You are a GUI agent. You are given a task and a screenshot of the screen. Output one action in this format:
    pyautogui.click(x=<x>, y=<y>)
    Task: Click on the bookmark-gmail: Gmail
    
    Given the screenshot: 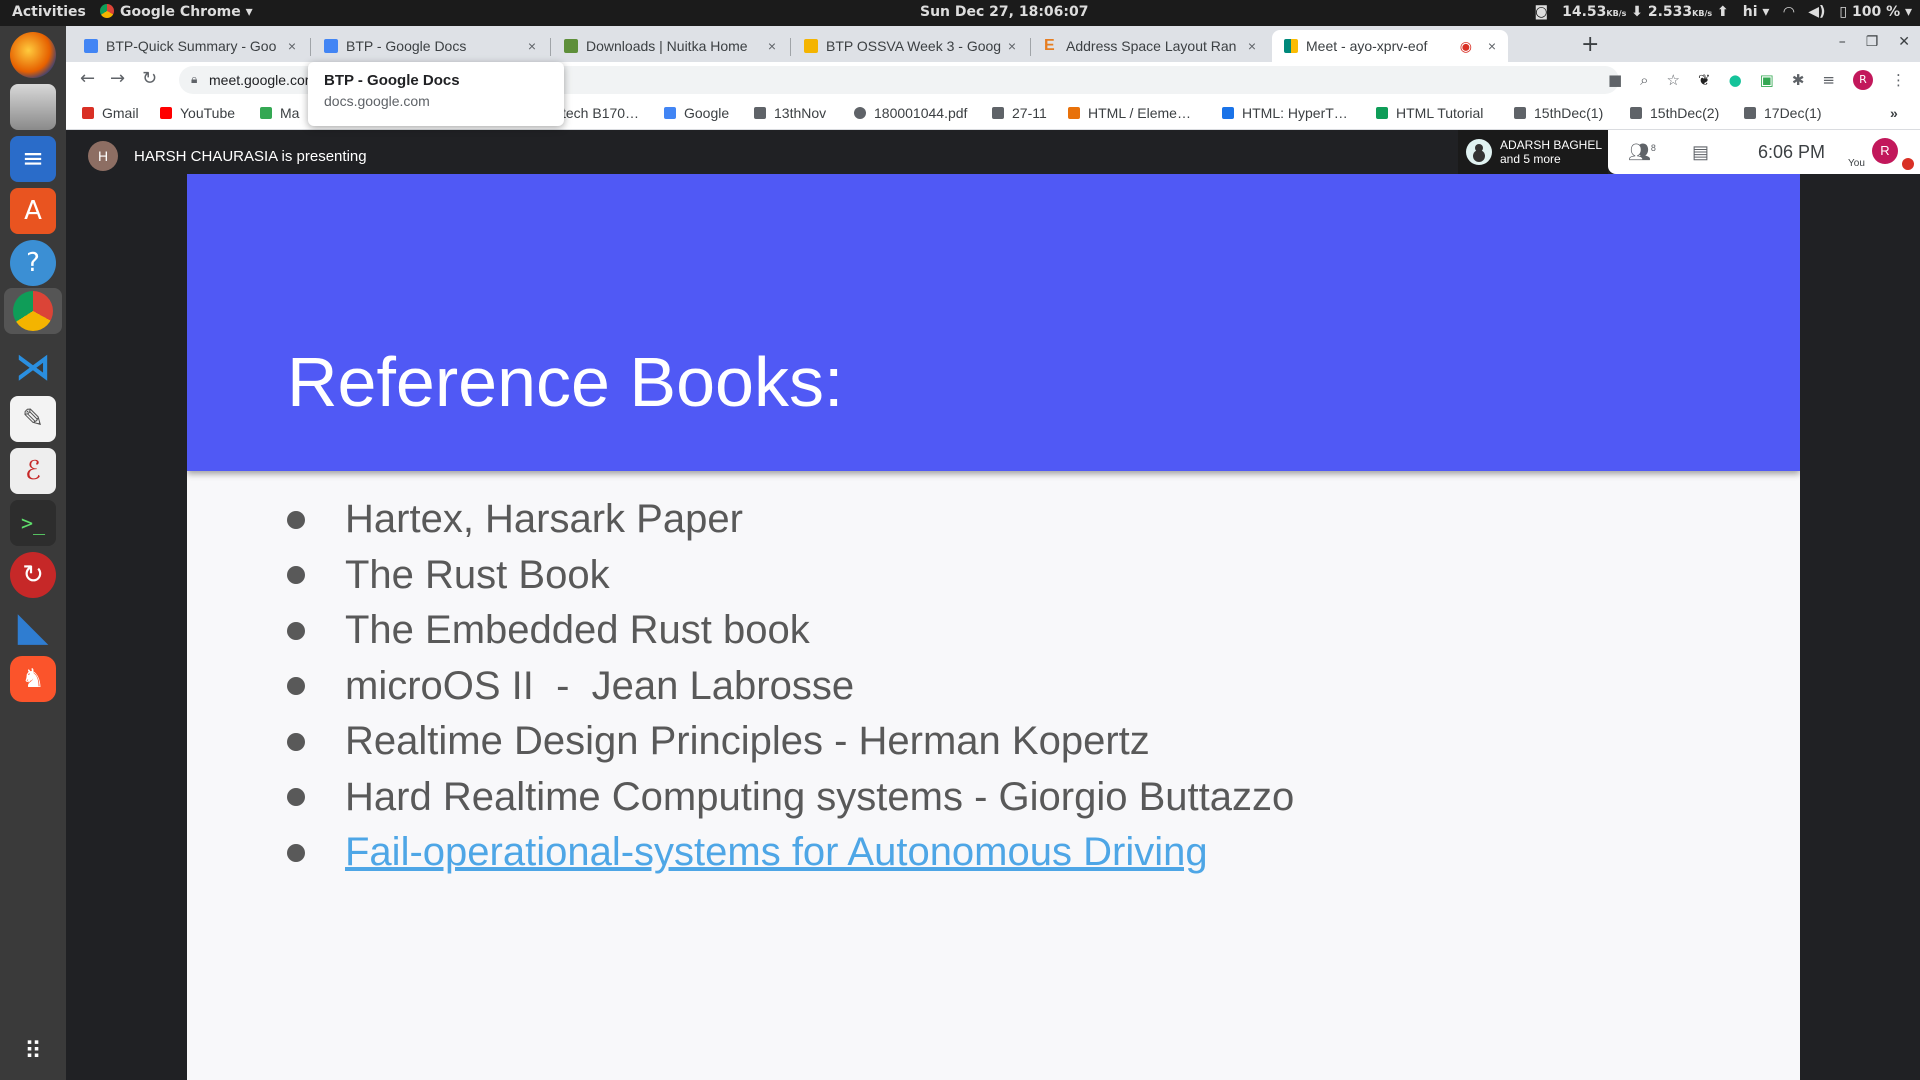 What is the action you would take?
    pyautogui.click(x=110, y=113)
    